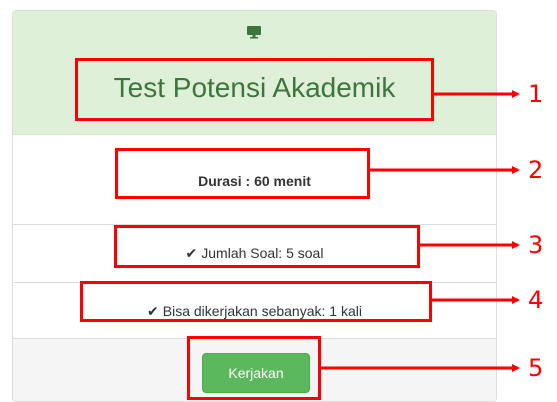  I want to click on annotation-label-4: 4, so click(536, 300).